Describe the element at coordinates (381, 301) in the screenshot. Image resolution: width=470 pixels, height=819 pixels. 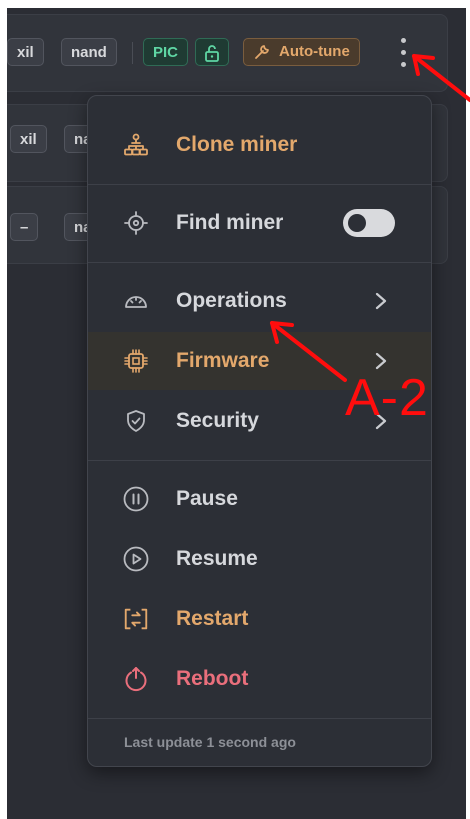
I see `chevron-right-icon` at that location.